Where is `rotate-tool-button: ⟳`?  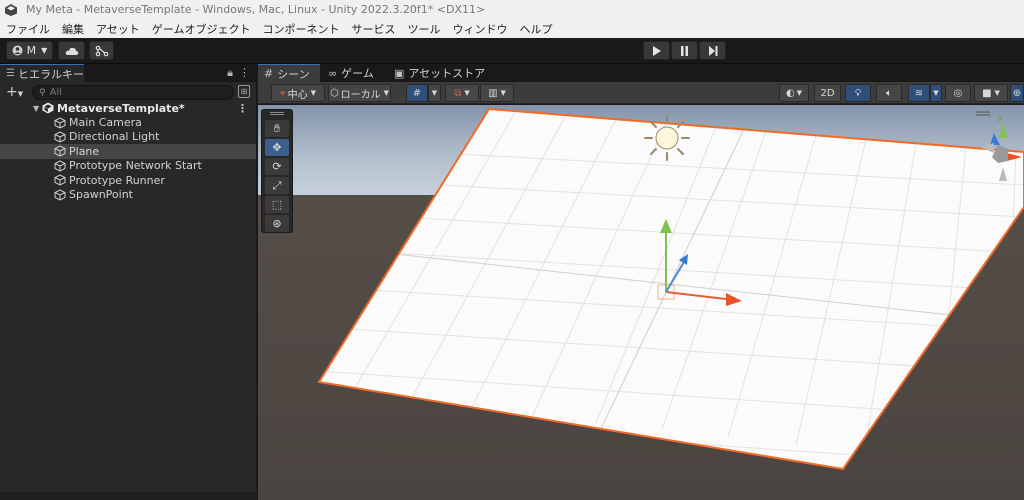 rotate-tool-button: ⟳ is located at coordinates (277, 166).